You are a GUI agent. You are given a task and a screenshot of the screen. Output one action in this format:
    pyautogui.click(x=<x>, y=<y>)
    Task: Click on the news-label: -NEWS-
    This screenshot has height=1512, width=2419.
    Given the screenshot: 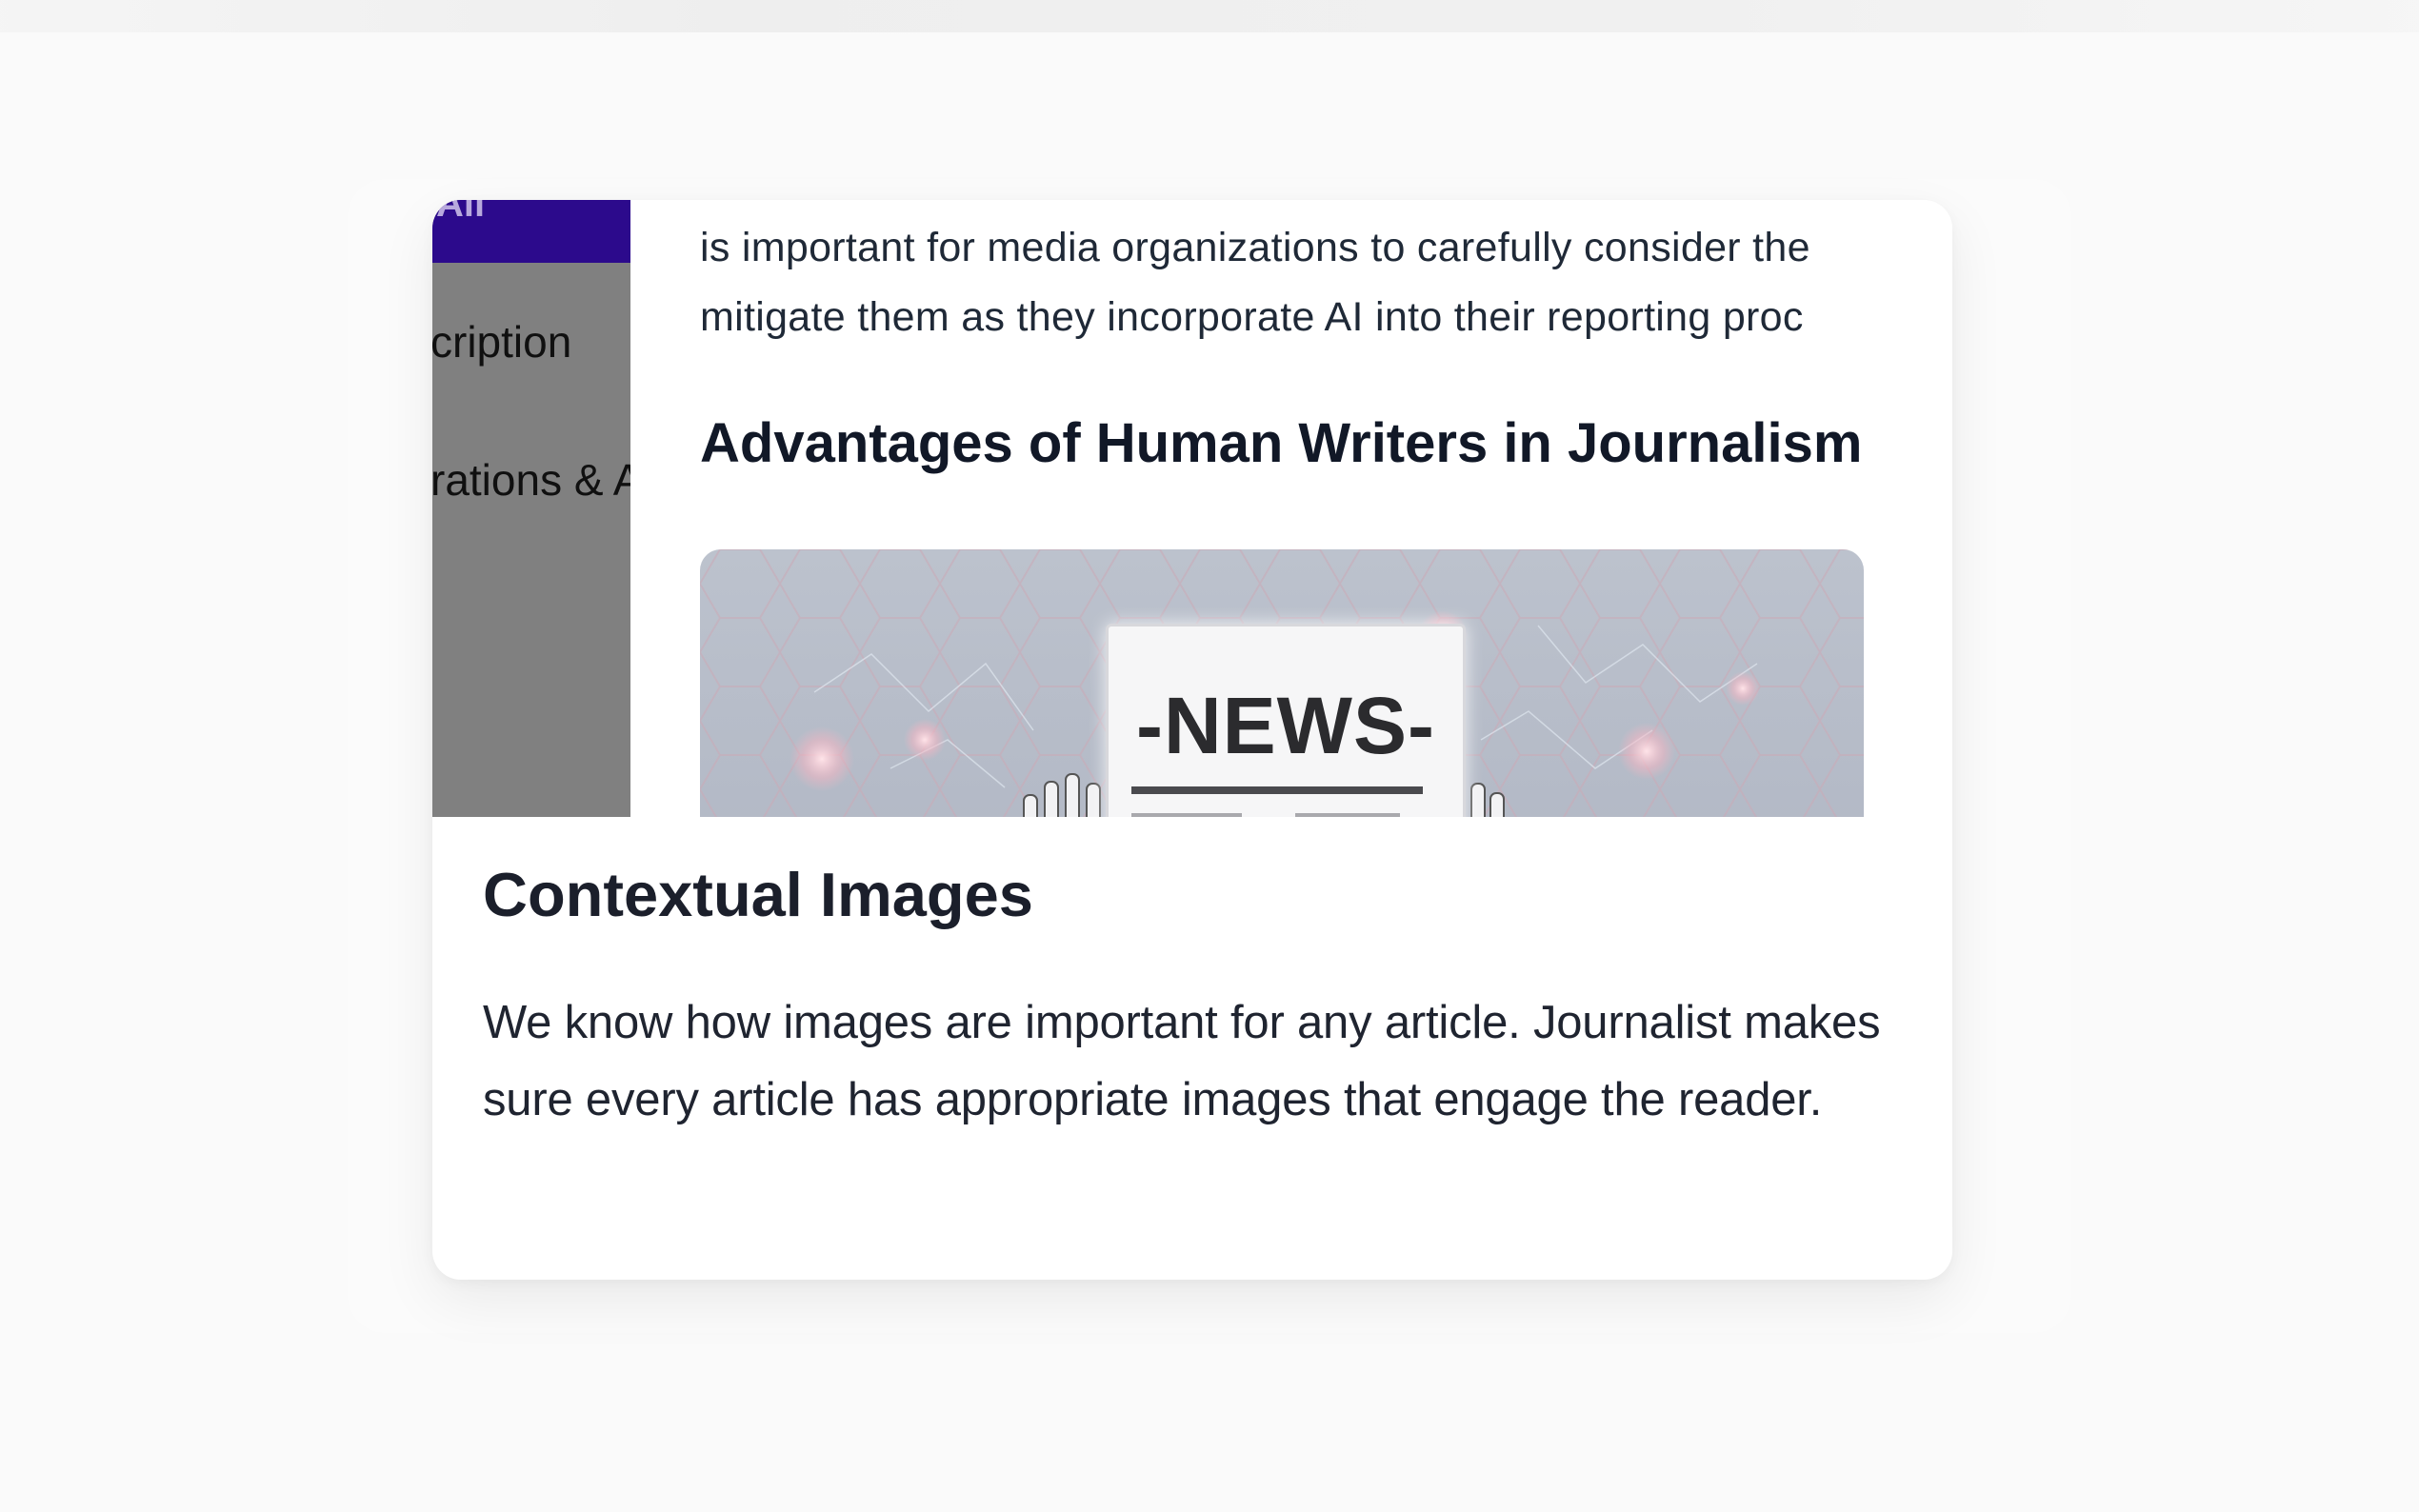 What is the action you would take?
    pyautogui.click(x=1285, y=725)
    